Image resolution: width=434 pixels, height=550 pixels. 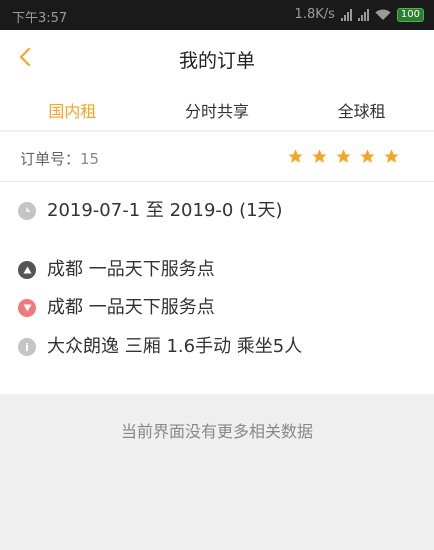 What do you see at coordinates (410, 14) in the screenshot?
I see `battery-icon: 100` at bounding box center [410, 14].